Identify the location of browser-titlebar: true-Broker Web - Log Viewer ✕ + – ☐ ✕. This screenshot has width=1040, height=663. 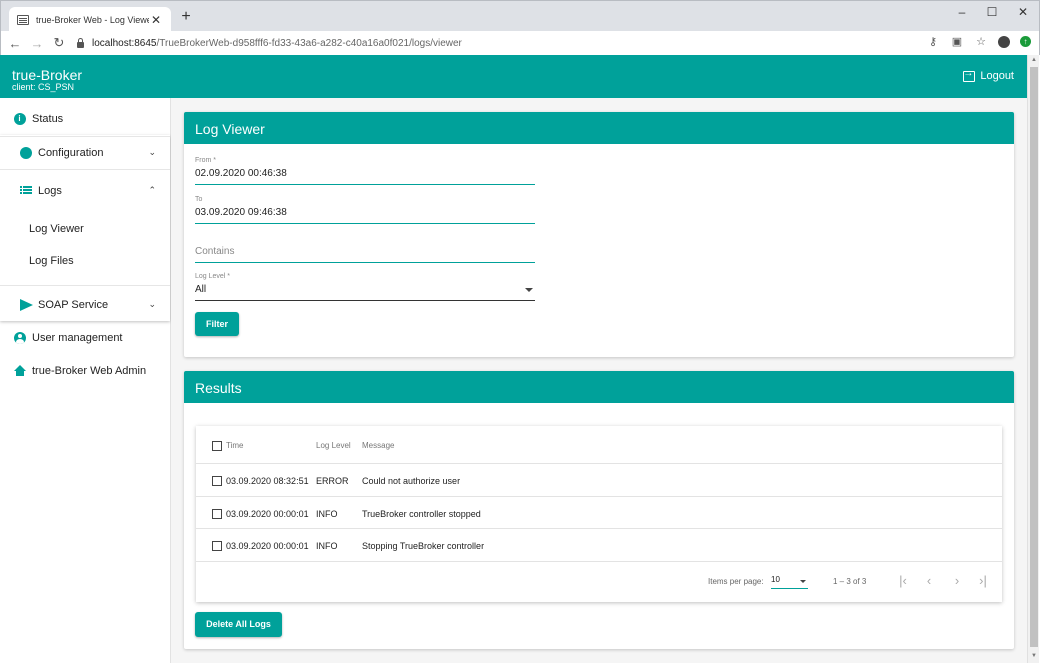
(520, 16).